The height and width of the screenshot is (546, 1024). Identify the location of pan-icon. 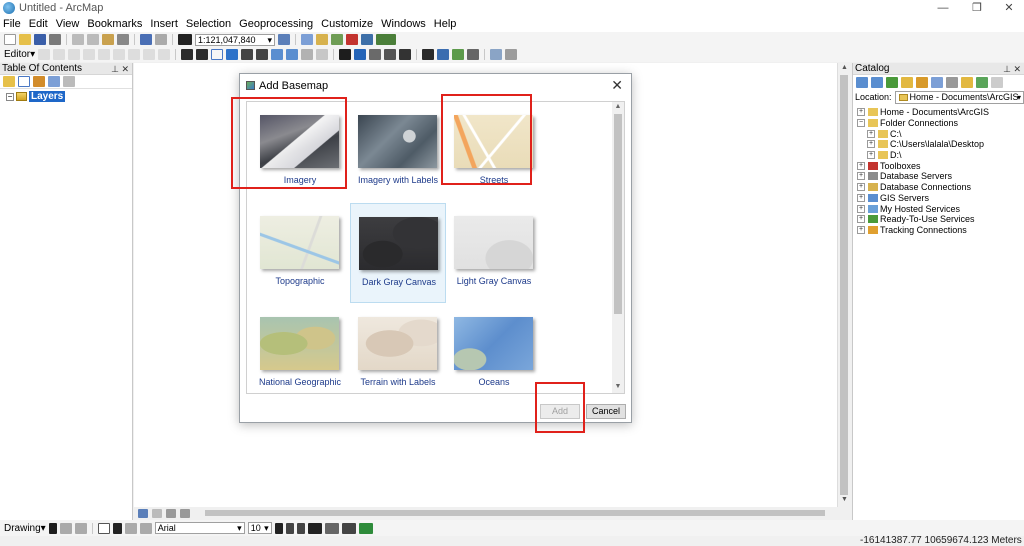
(217, 54).